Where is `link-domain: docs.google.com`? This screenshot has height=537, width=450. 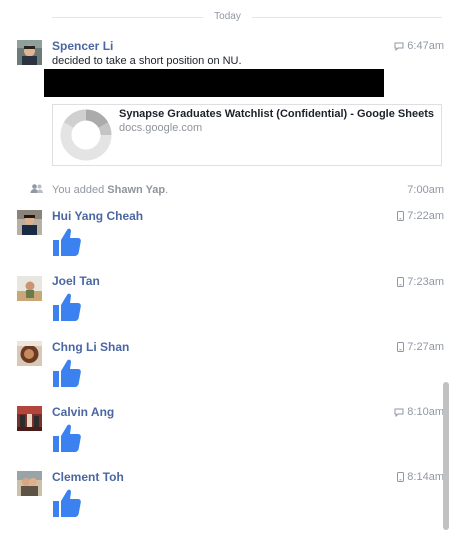
link-domain: docs.google.com is located at coordinates (161, 128).